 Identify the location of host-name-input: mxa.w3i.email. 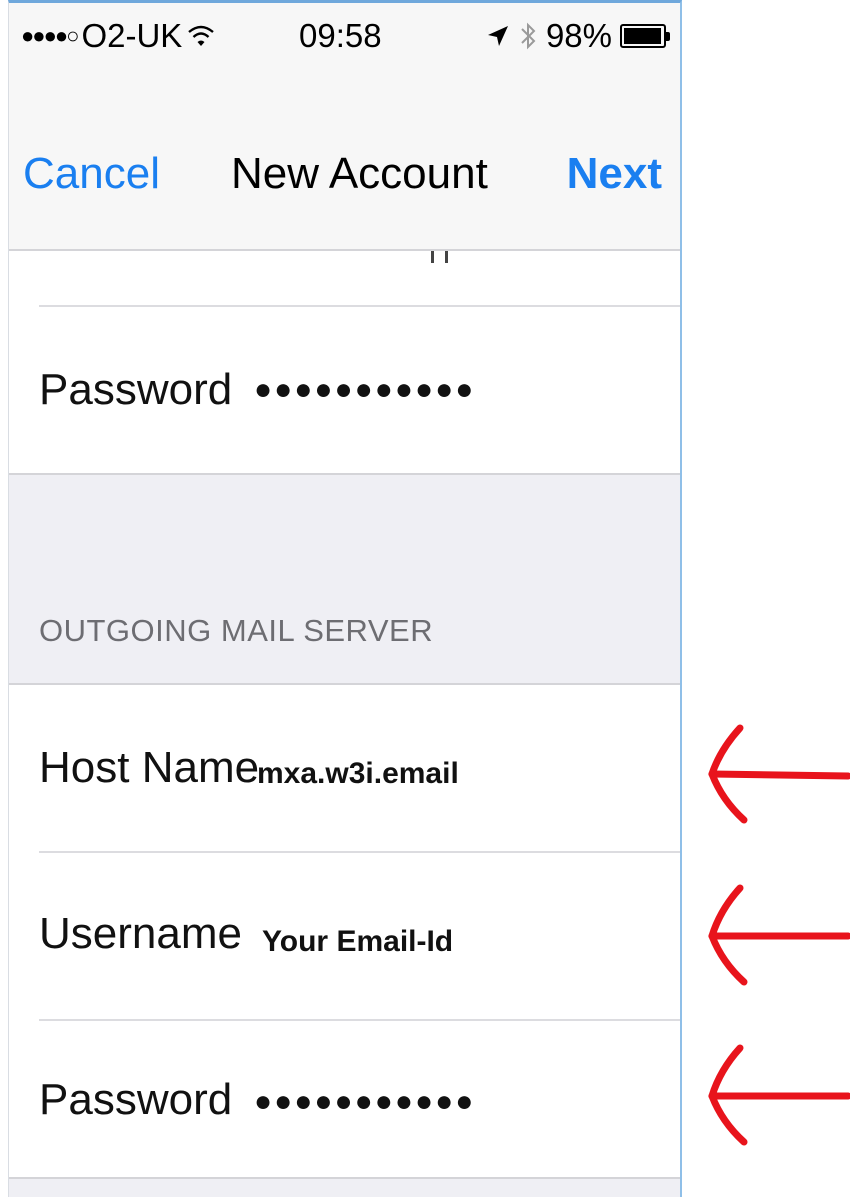
(358, 774).